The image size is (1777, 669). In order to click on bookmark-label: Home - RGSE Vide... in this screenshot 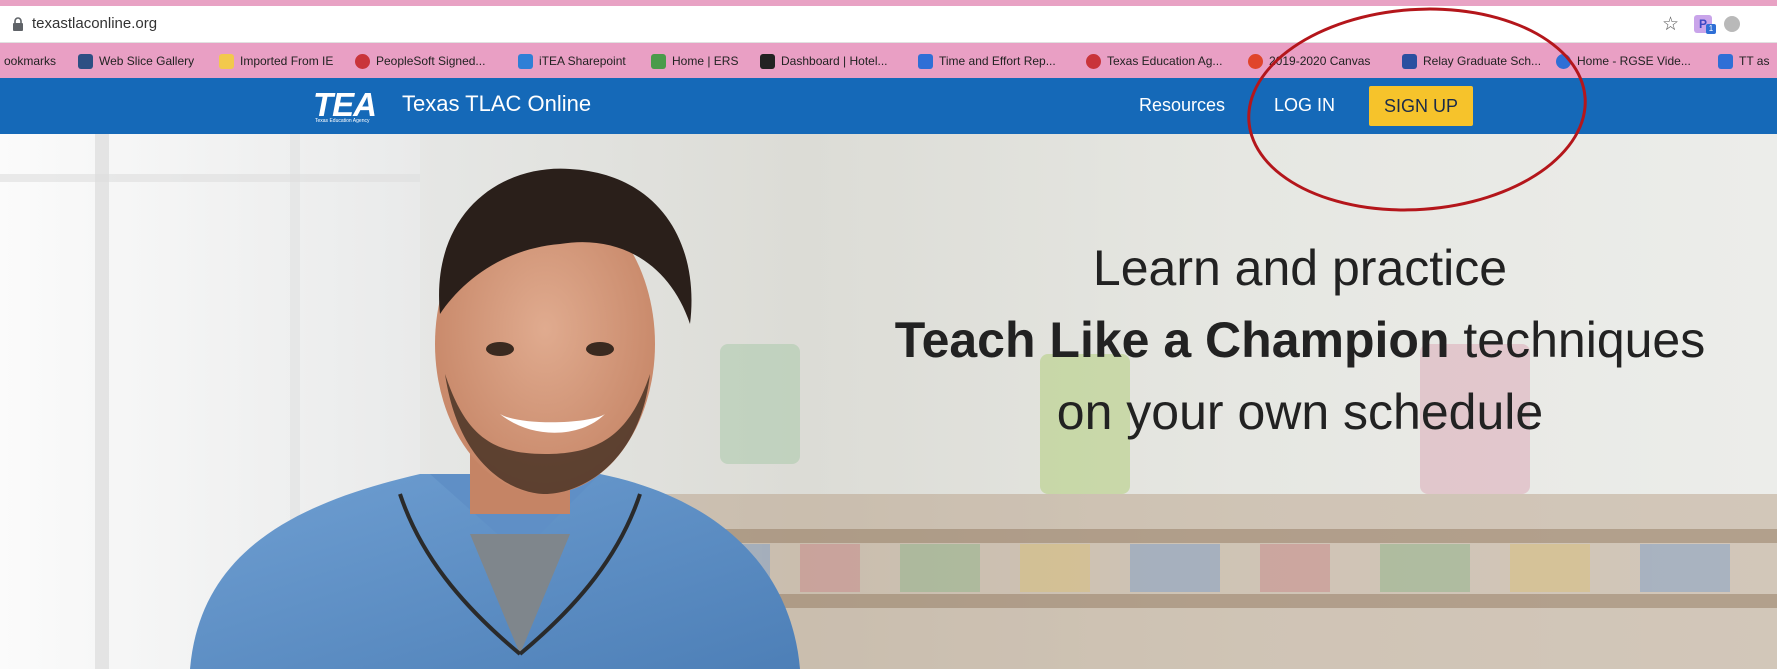, I will do `click(1634, 61)`.